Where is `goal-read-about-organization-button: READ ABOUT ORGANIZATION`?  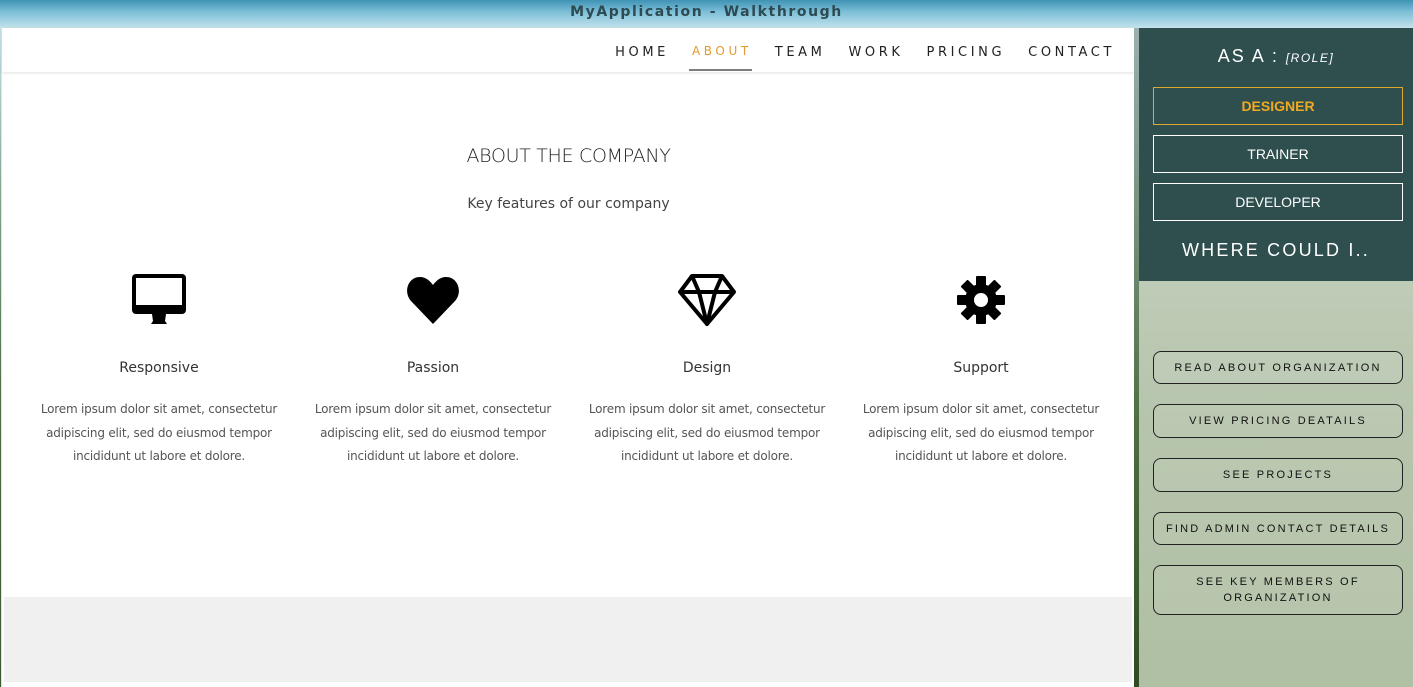
goal-read-about-organization-button: READ ABOUT ORGANIZATION is located at coordinates (1278, 367).